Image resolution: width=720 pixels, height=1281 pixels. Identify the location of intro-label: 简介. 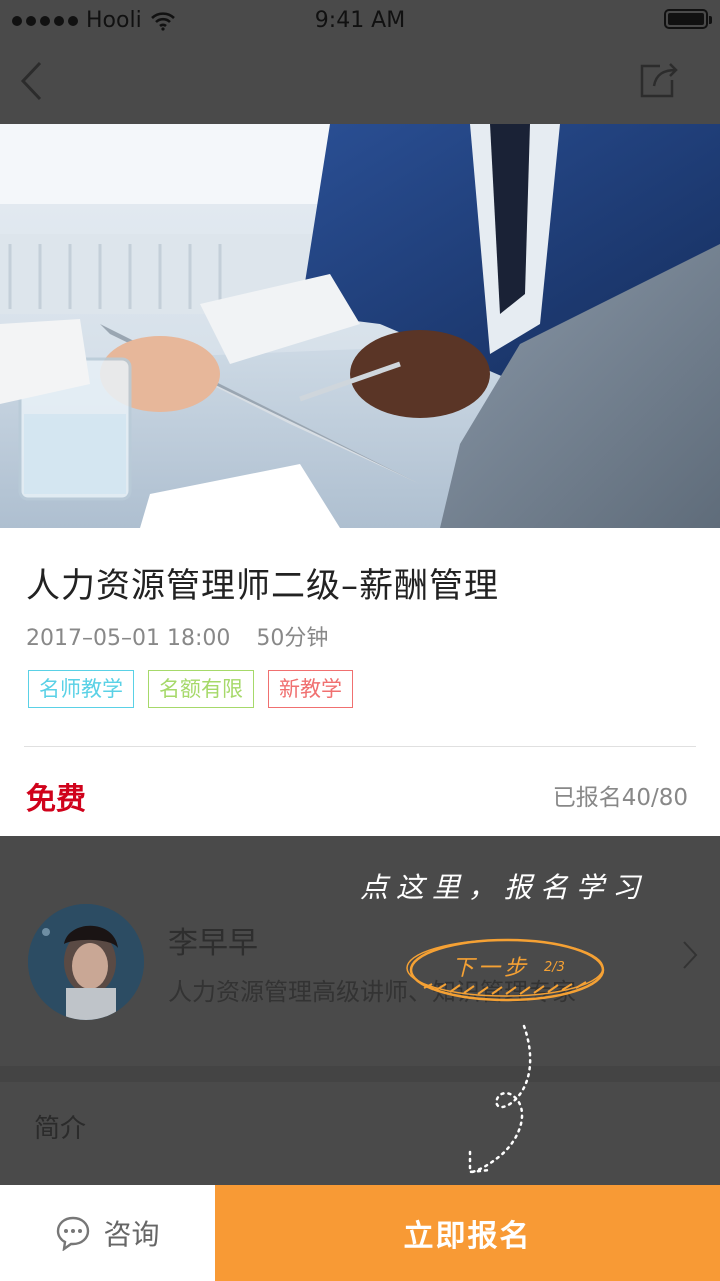
(60, 1129).